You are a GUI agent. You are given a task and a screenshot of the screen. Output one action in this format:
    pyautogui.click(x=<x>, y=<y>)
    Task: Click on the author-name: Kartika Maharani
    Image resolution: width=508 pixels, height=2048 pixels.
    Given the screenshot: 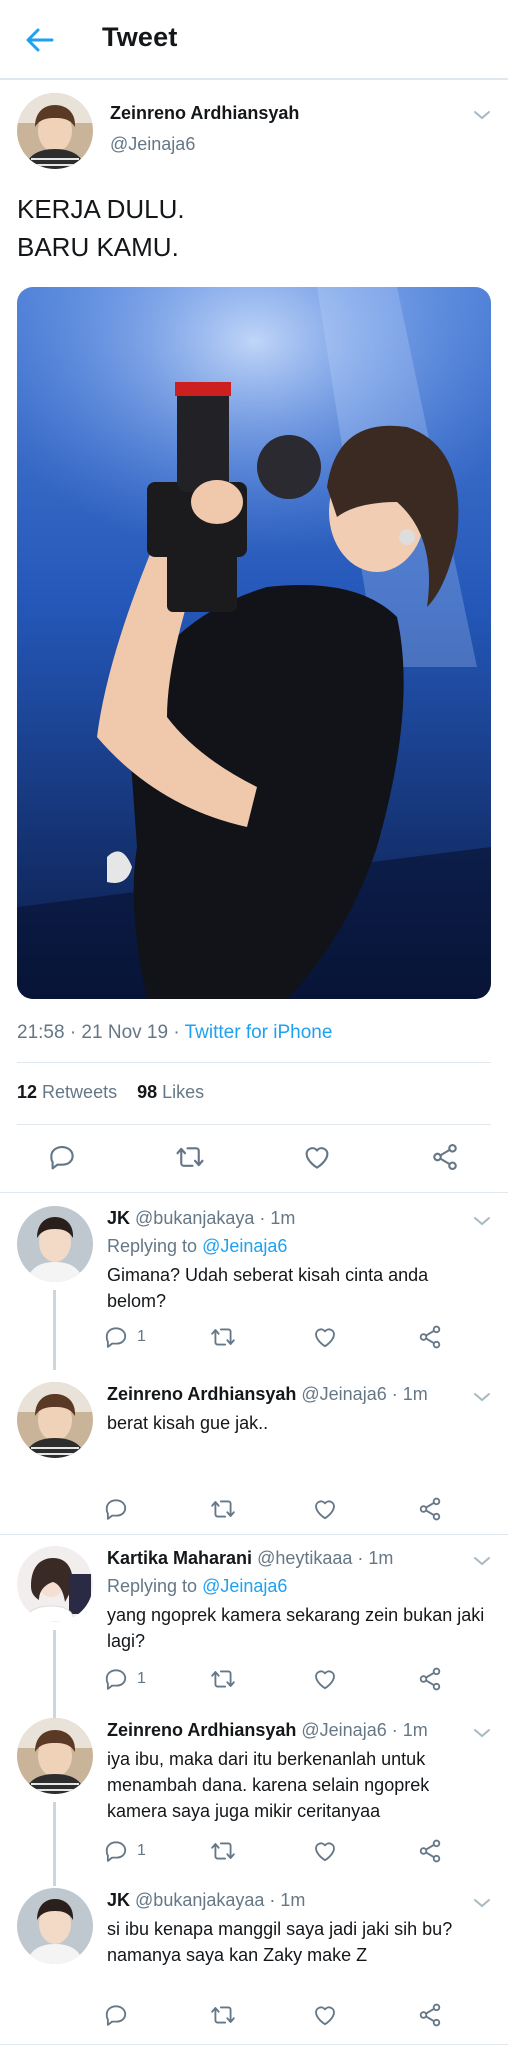 What is the action you would take?
    pyautogui.click(x=179, y=1558)
    